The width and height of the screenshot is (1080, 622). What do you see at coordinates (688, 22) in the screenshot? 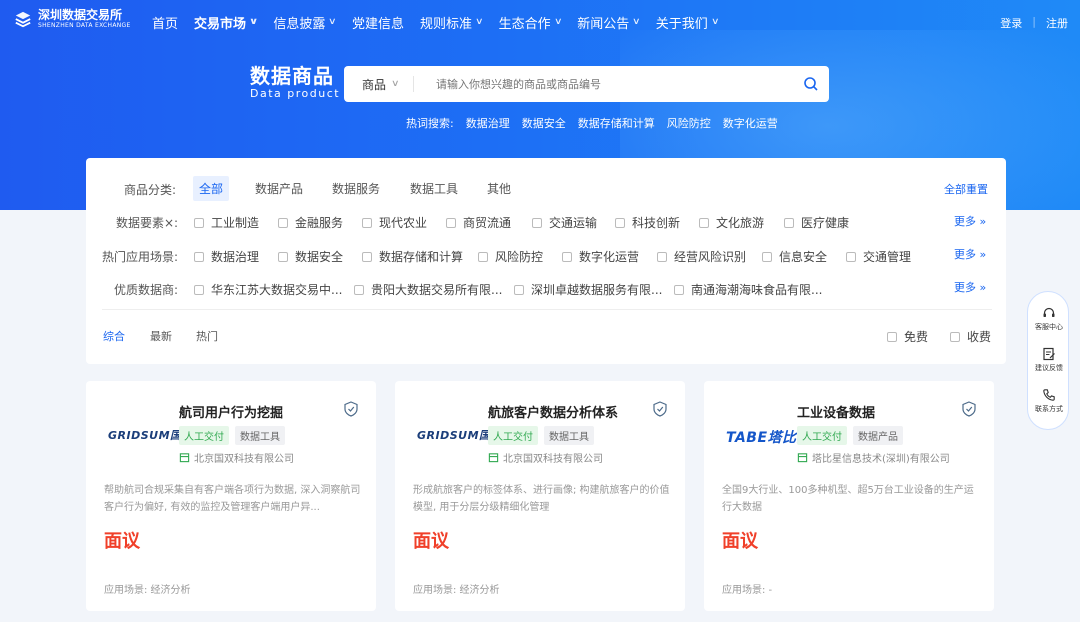
I see `nav-item-about: 关于我们 ∨` at bounding box center [688, 22].